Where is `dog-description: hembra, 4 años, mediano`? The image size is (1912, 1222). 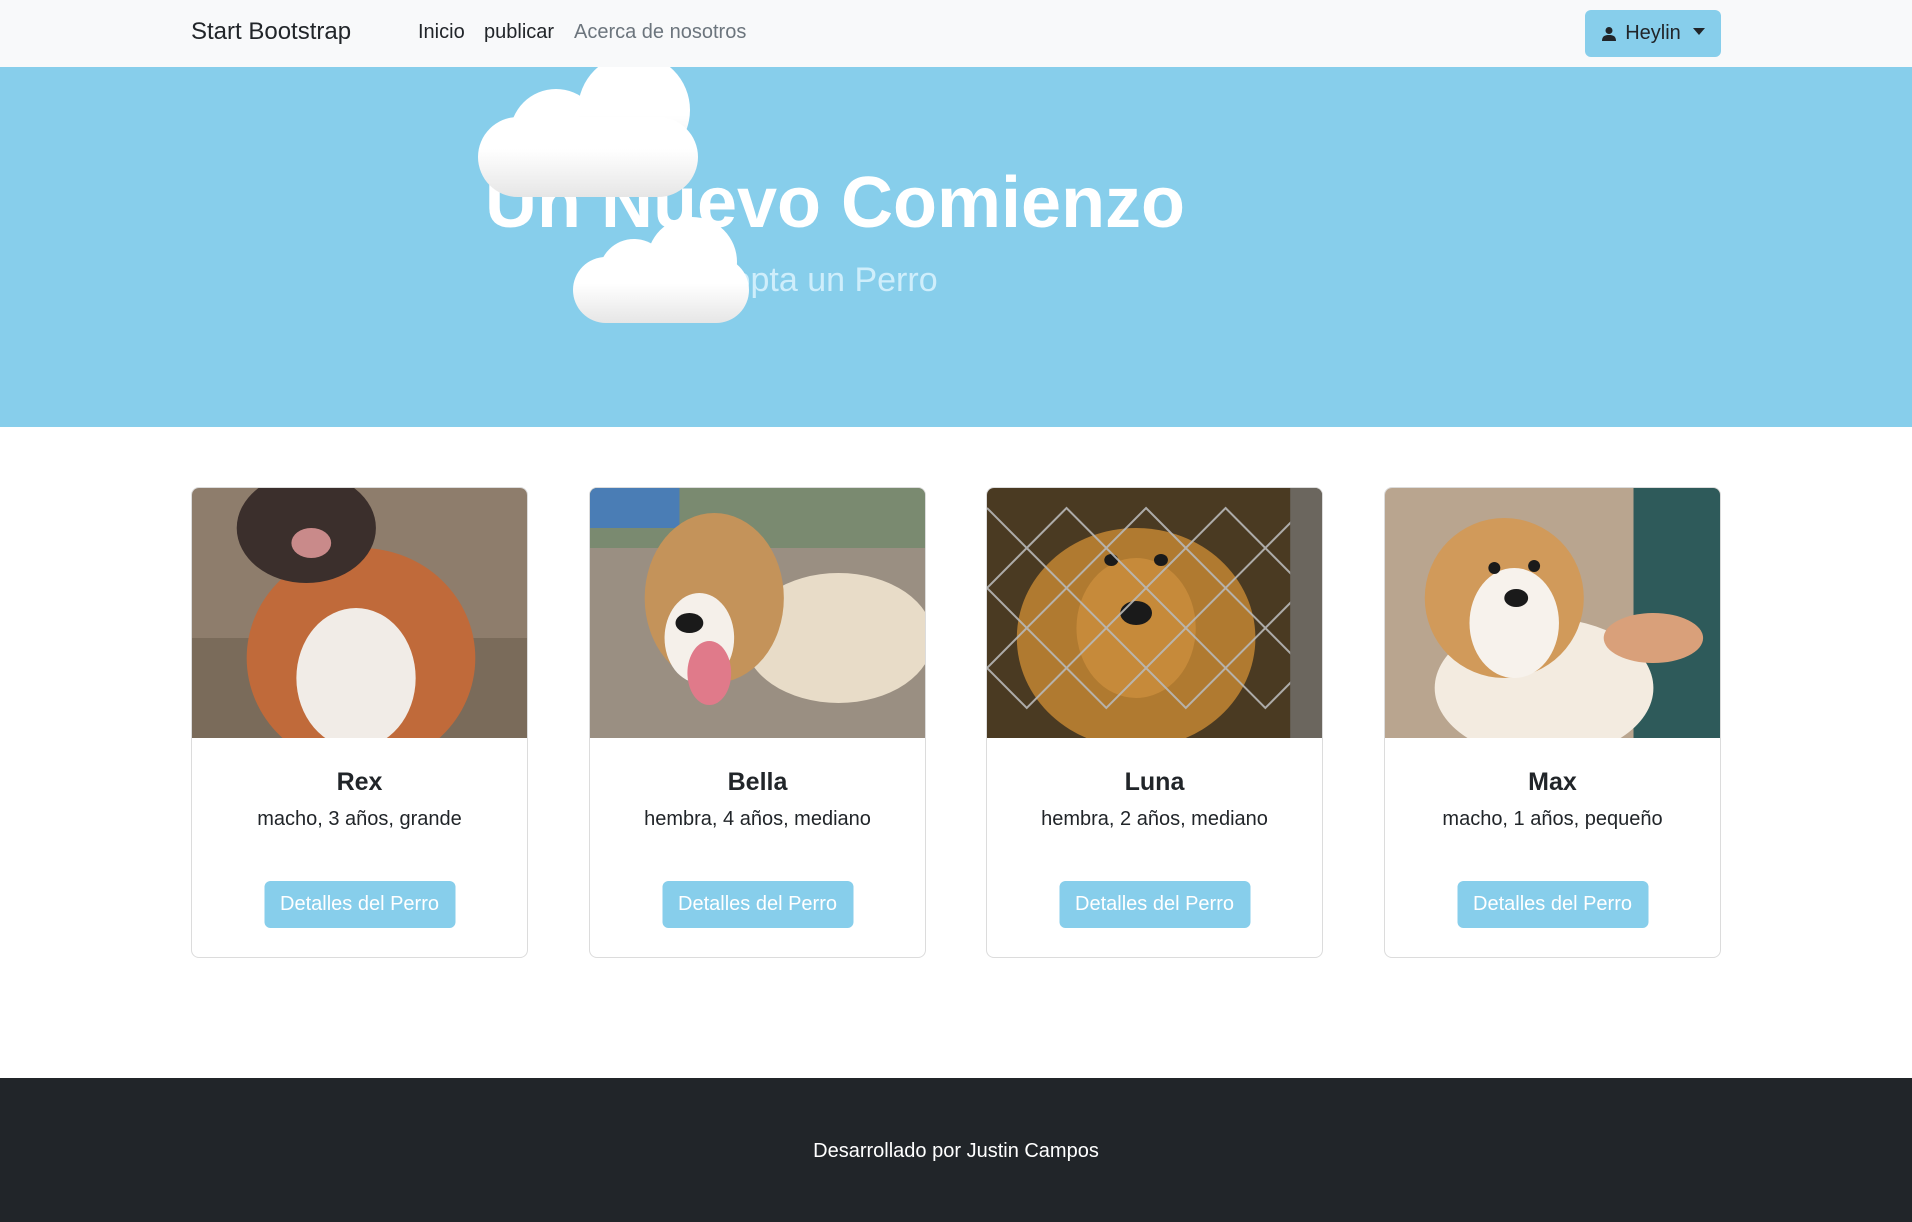
dog-description: hembra, 4 años, mediano is located at coordinates (757, 819).